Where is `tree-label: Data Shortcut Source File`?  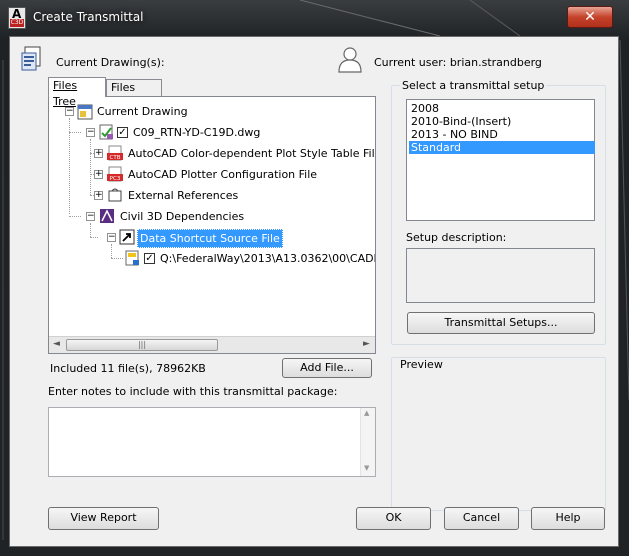 tree-label: Data Shortcut Source File is located at coordinates (210, 238).